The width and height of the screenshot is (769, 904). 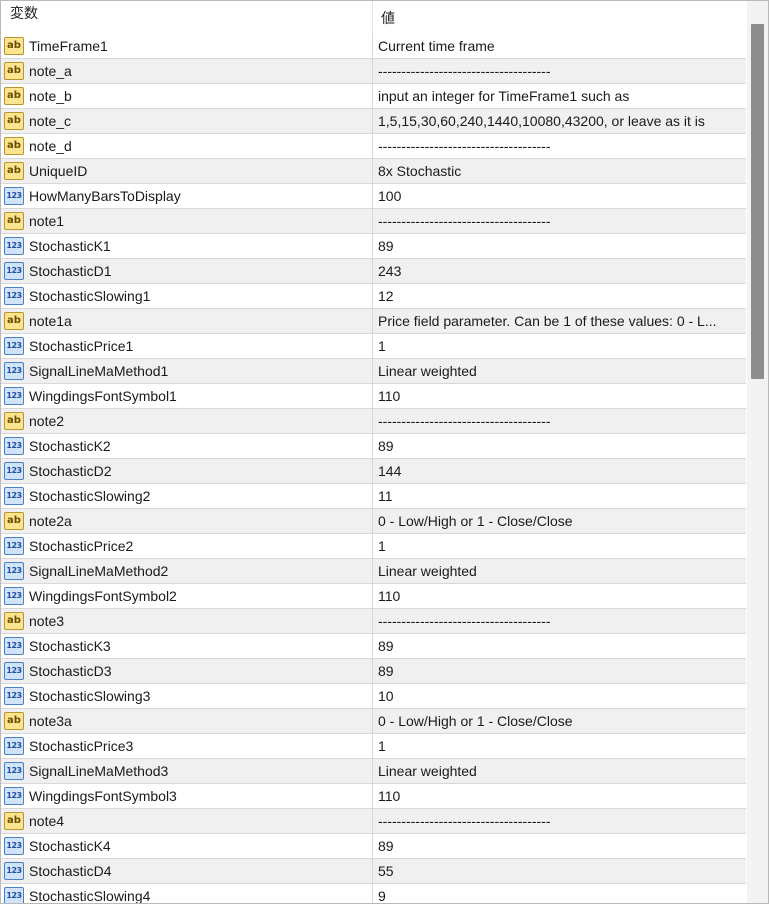 What do you see at coordinates (373, 646) in the screenshot?
I see `parameter-row: 123 StochasticK3 89` at bounding box center [373, 646].